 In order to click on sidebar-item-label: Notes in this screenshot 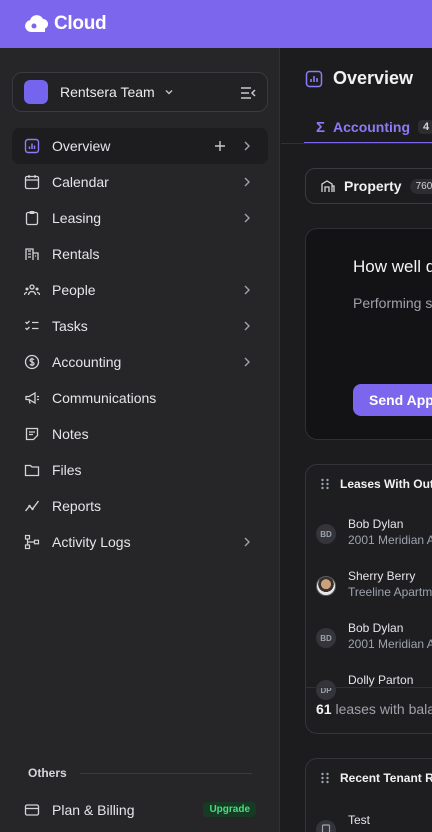, I will do `click(70, 434)`.